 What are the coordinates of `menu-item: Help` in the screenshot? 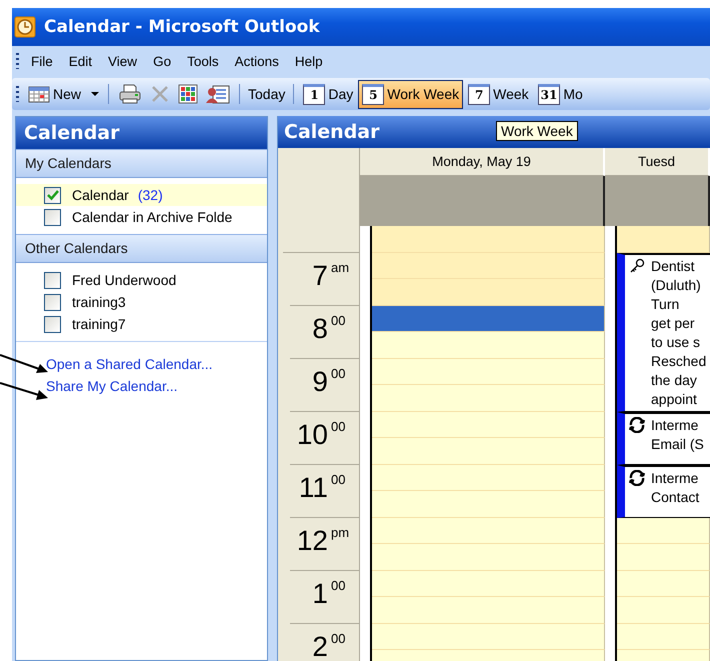 It's located at (310, 61).